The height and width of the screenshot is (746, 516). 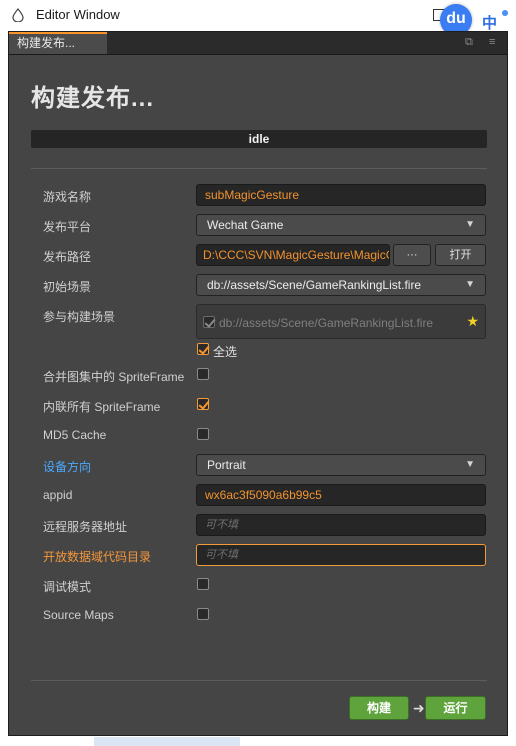 What do you see at coordinates (58, 495) in the screenshot?
I see `appid-label: appid` at bounding box center [58, 495].